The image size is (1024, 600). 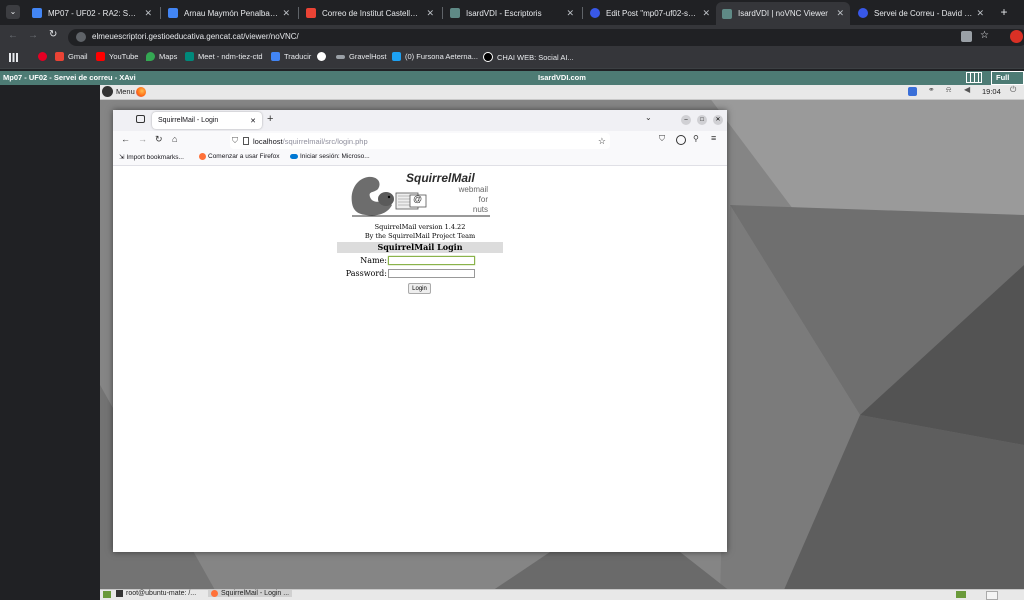 What do you see at coordinates (662, 139) in the screenshot?
I see `pocket-icon: ⛉` at bounding box center [662, 139].